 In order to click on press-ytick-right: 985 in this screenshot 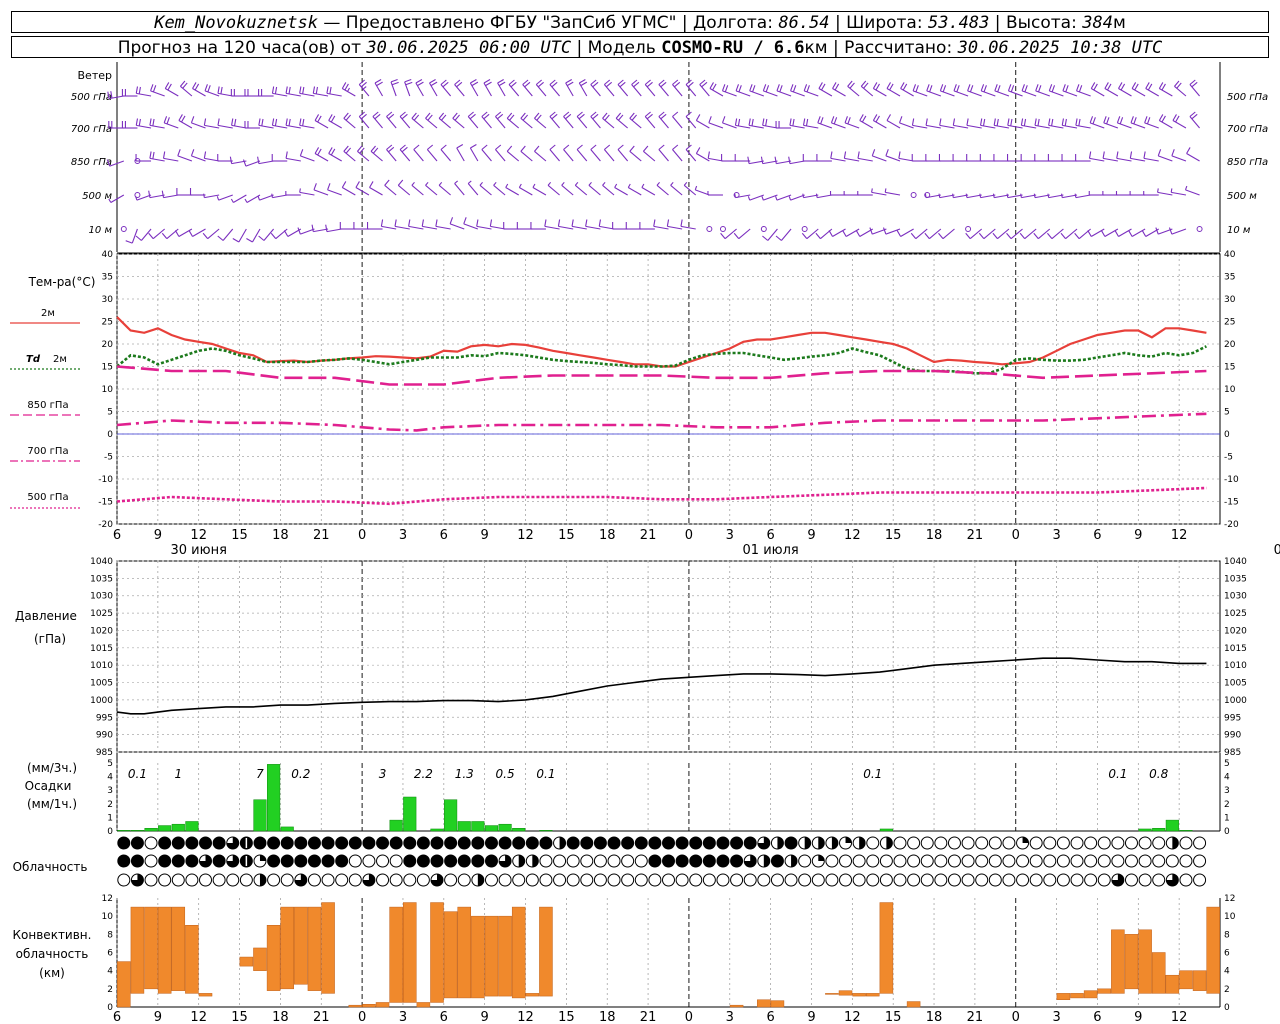, I will do `click(1232, 753)`.